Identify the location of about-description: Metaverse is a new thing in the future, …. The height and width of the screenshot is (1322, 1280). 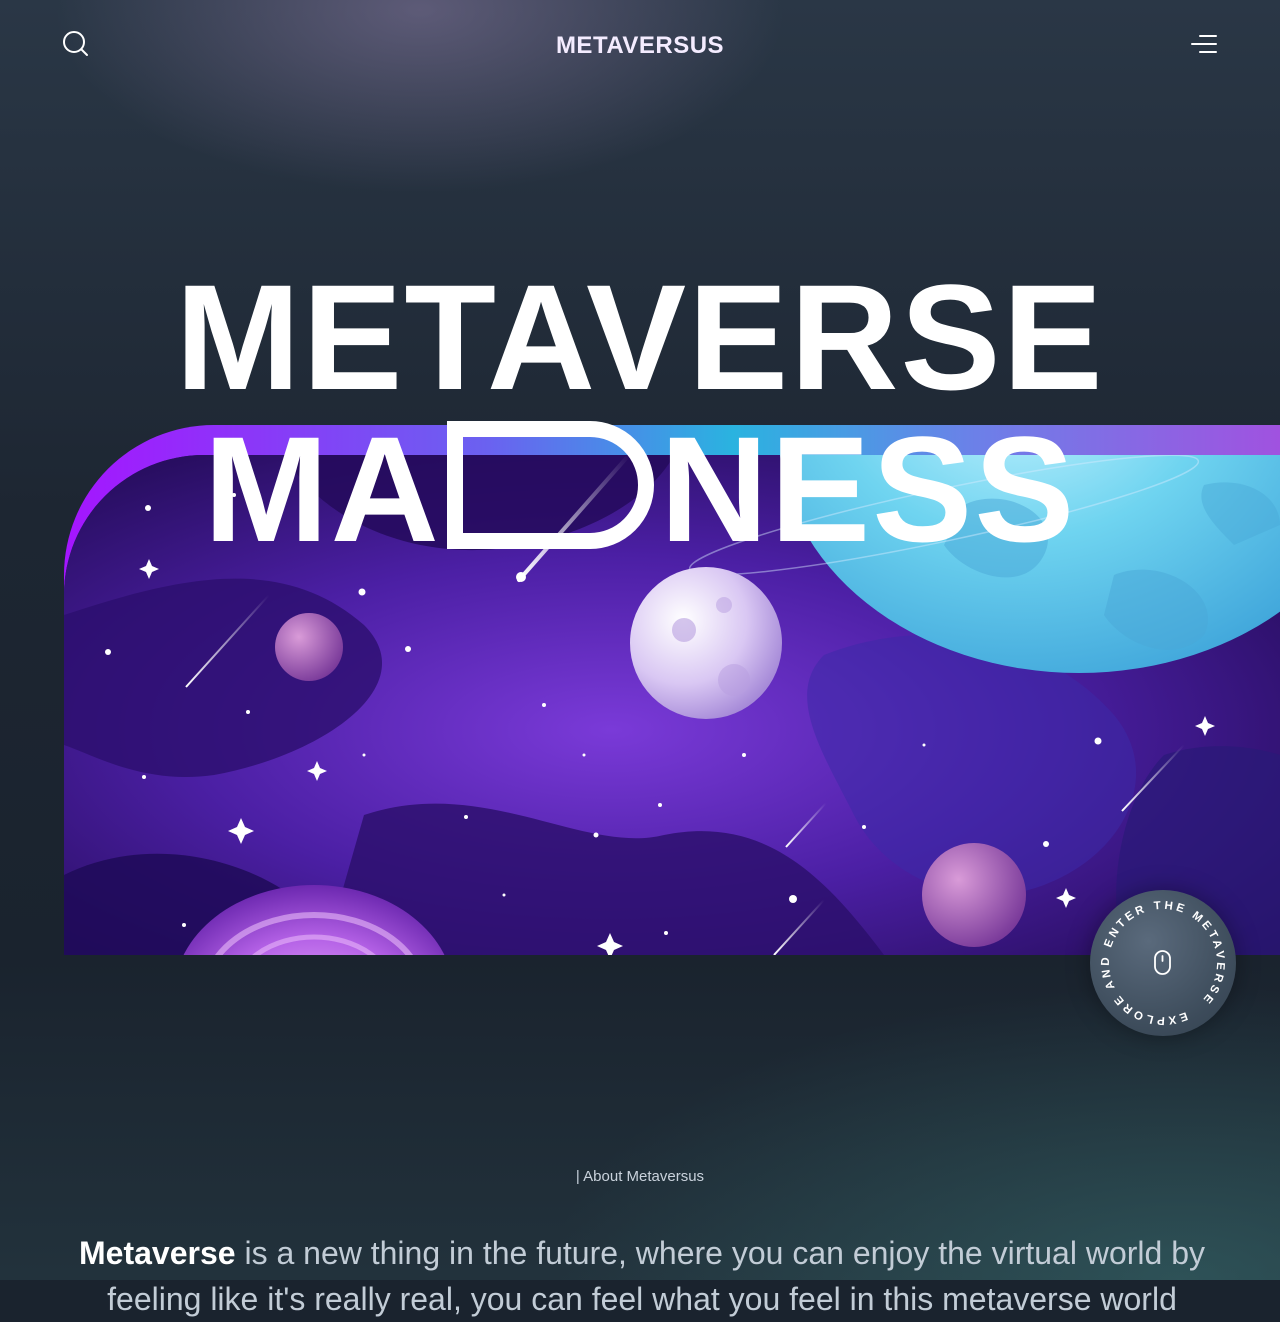
(642, 1276).